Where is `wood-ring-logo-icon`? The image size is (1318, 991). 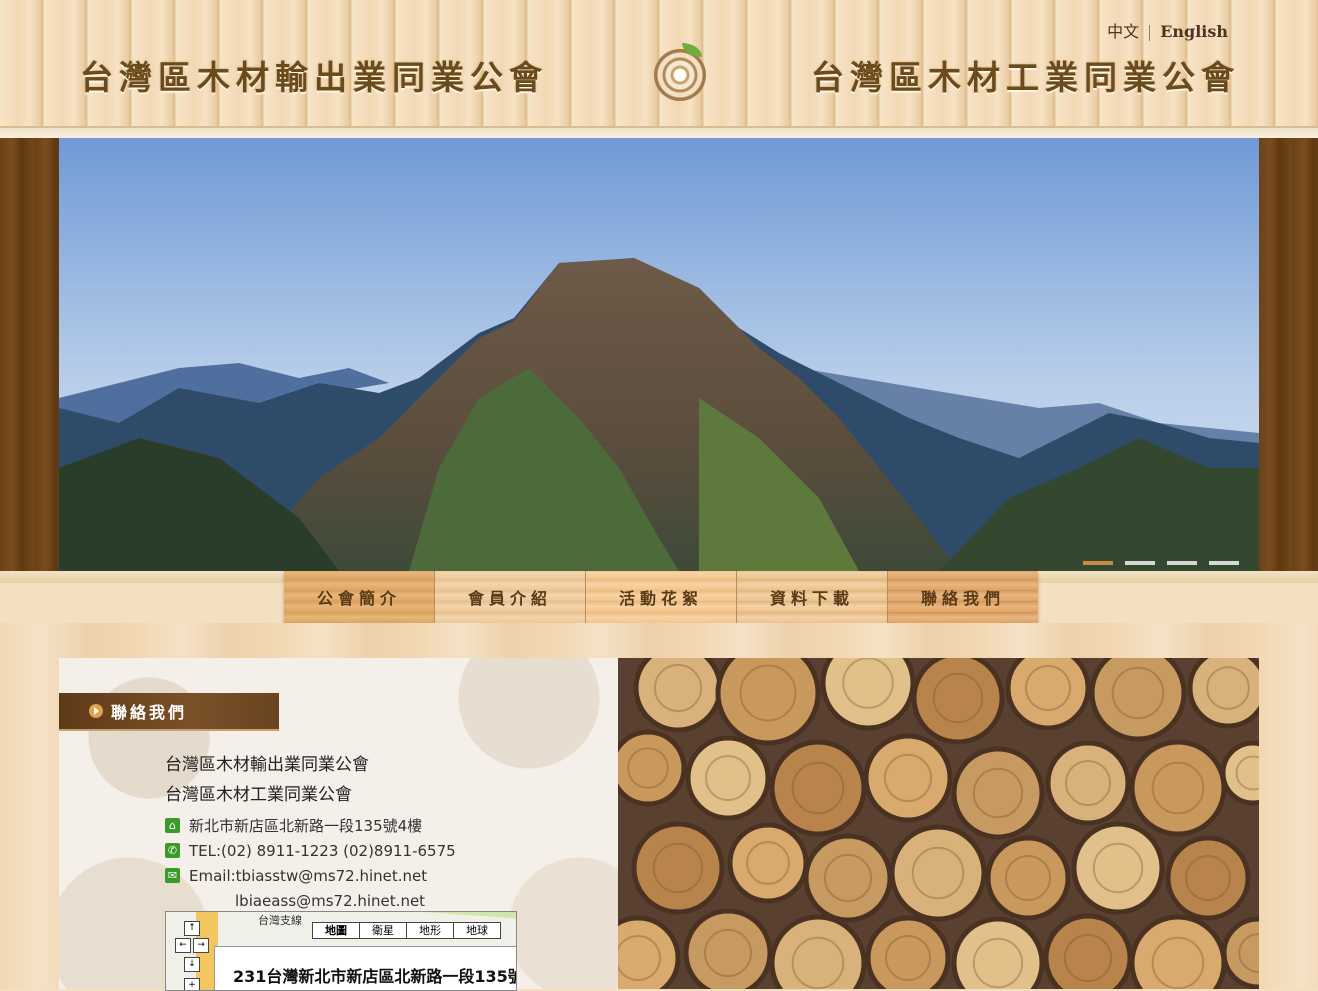
wood-ring-logo-icon is located at coordinates (679, 72).